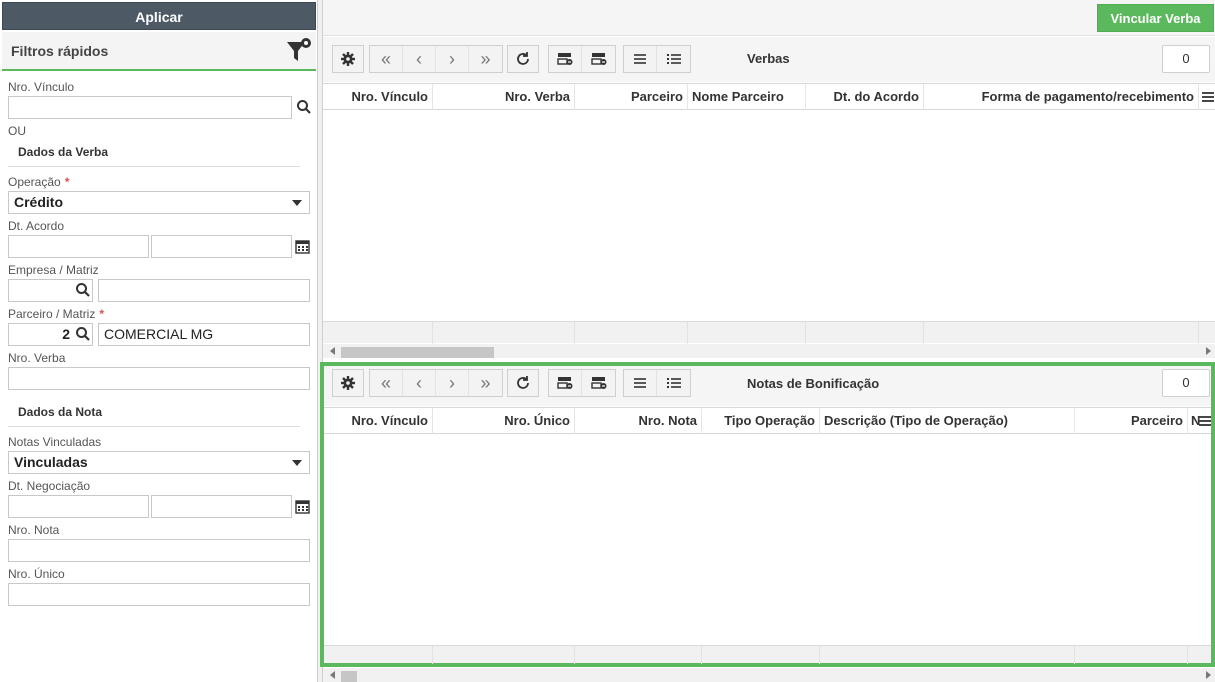  I want to click on notas-view-tools, so click(657, 383).